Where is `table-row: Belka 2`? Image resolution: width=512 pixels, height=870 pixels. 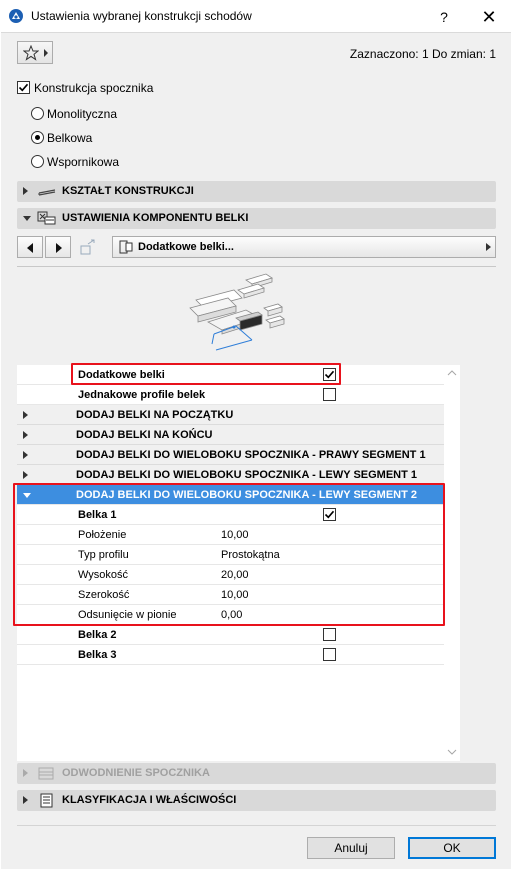
table-row: Belka 2 is located at coordinates (230, 635).